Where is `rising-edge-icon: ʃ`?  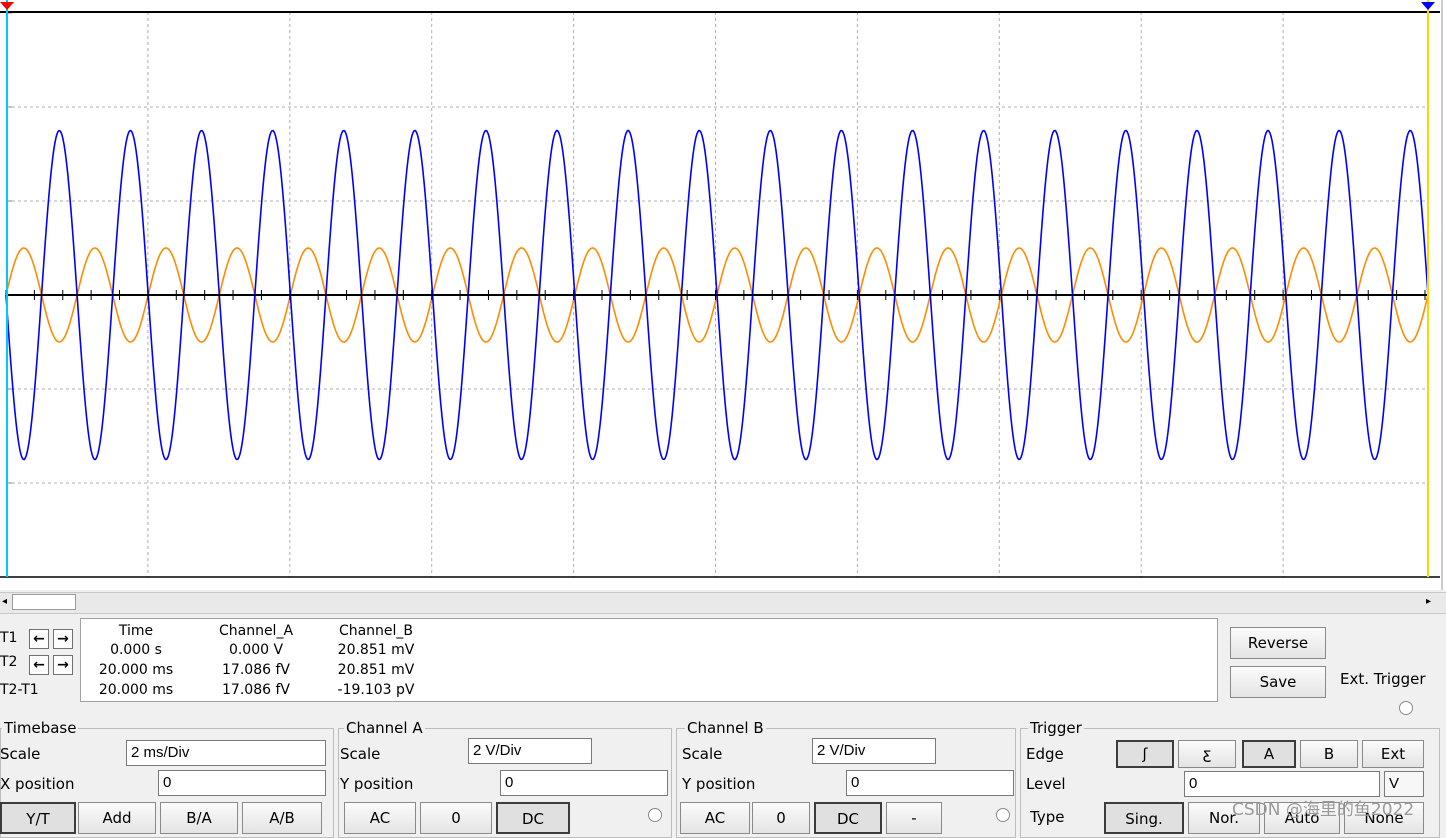 rising-edge-icon: ʃ is located at coordinates (1145, 754).